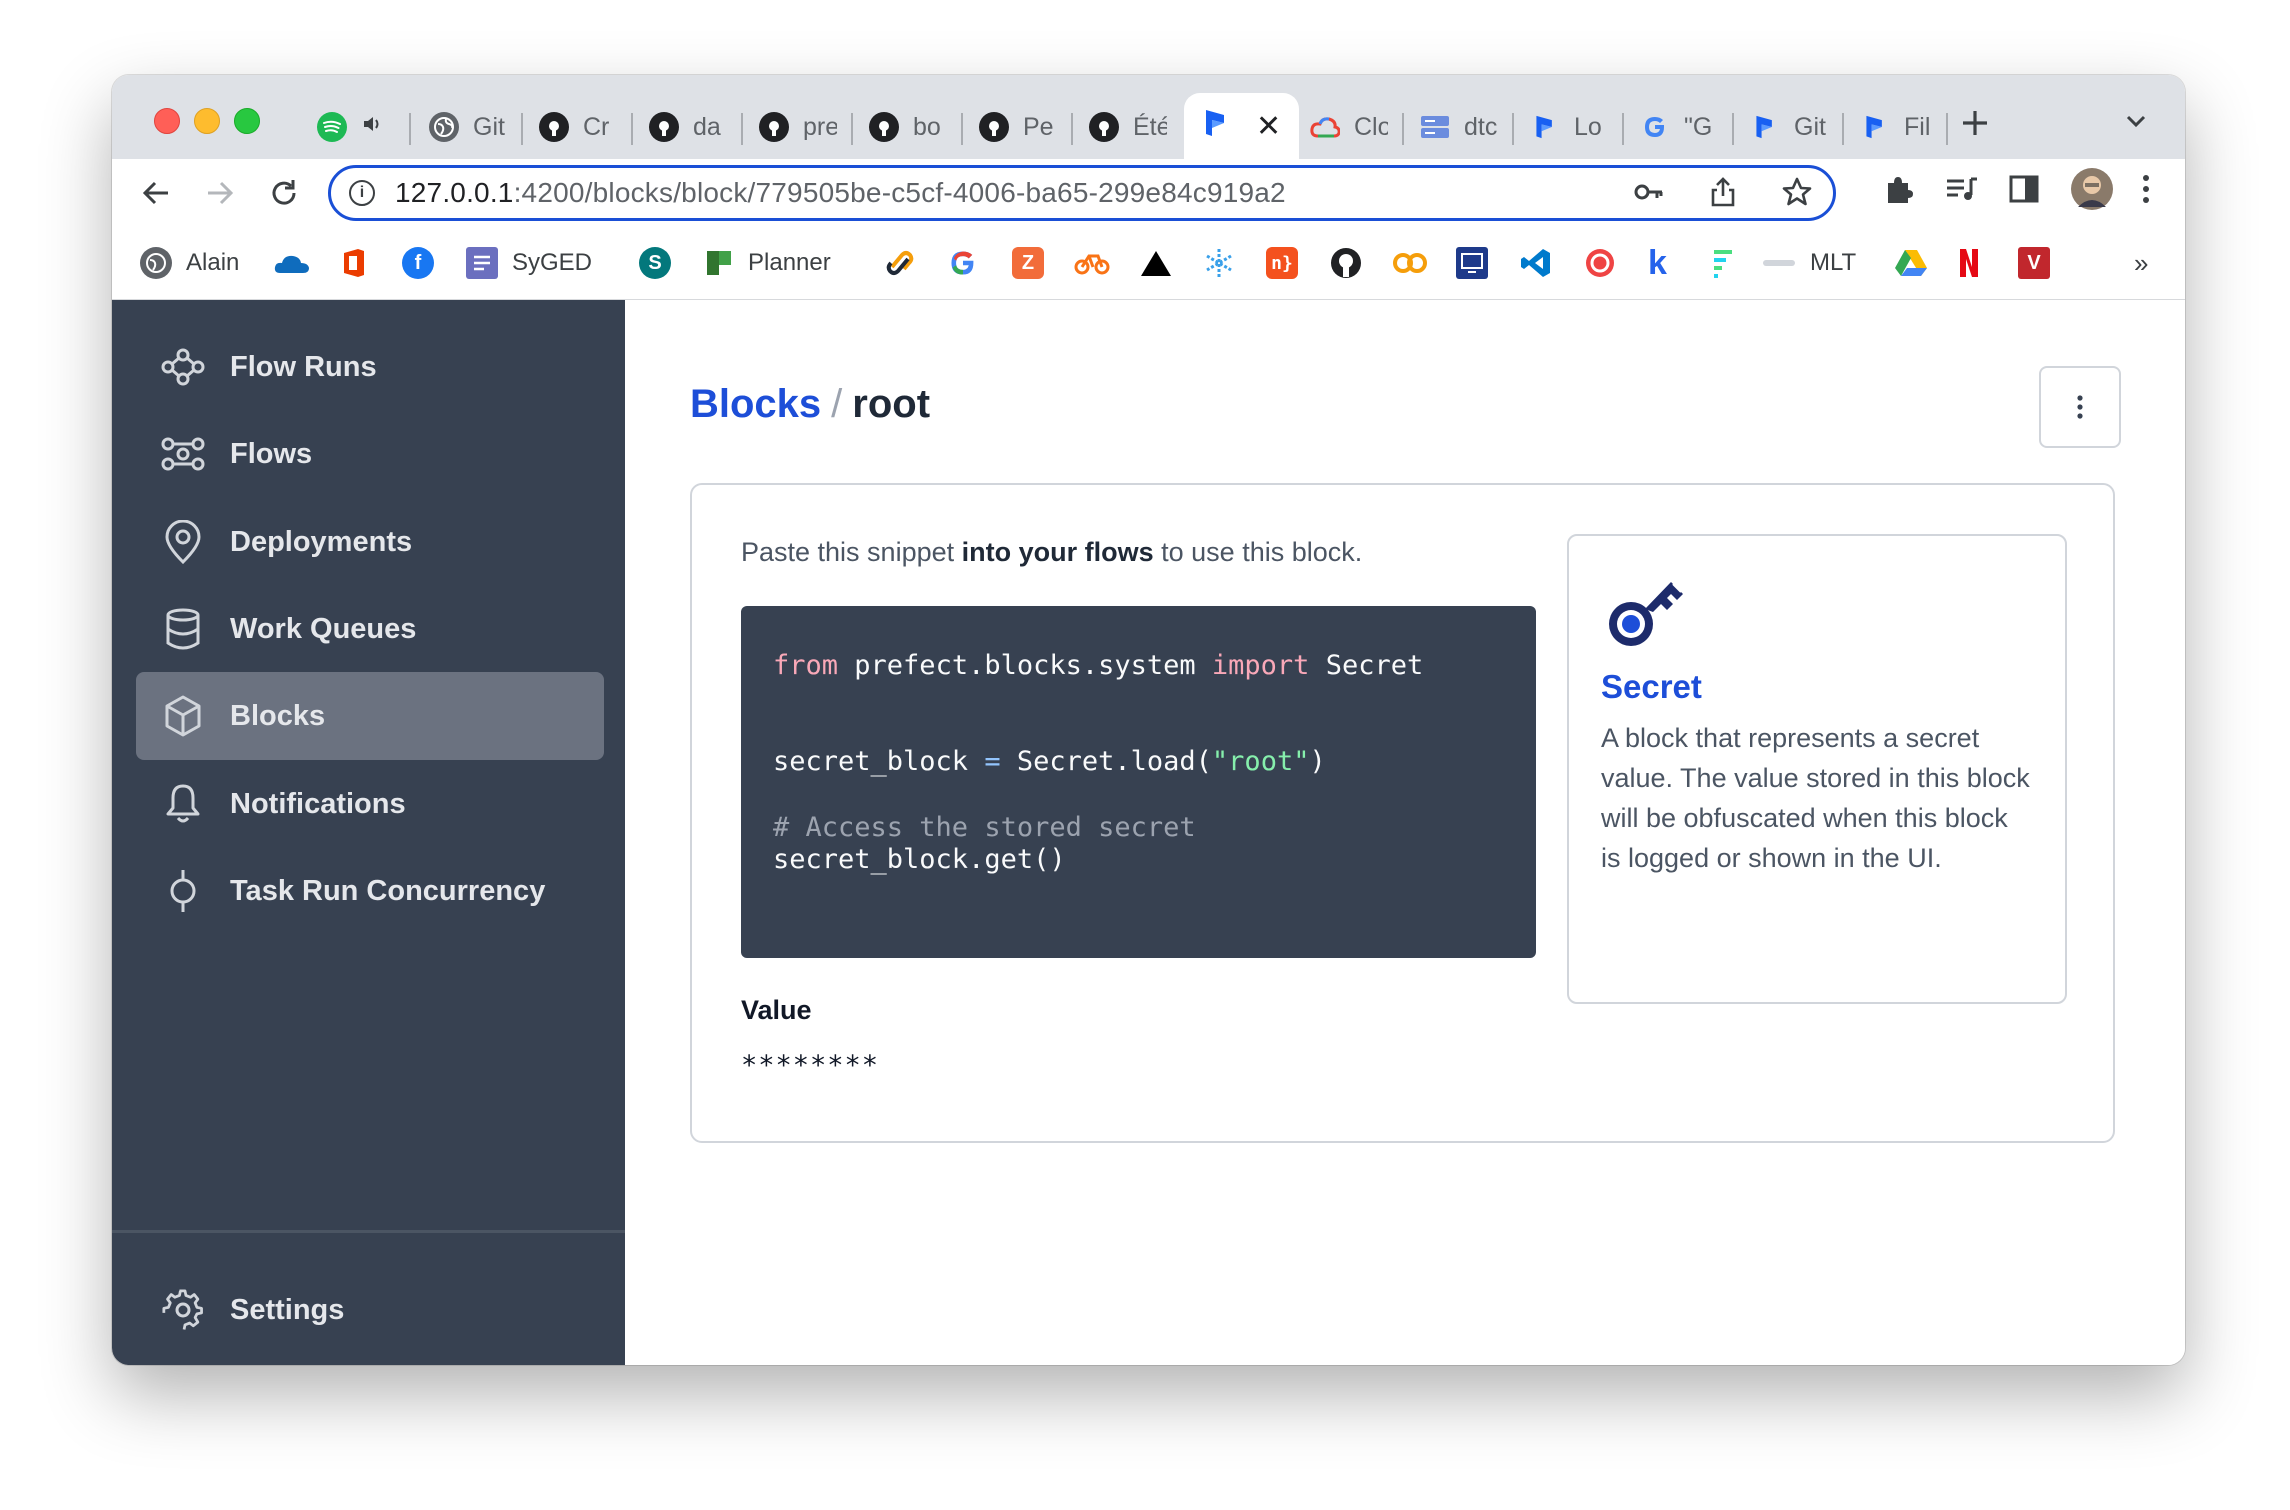 The image size is (2290, 1510). I want to click on flow-runs-icon, so click(183, 367).